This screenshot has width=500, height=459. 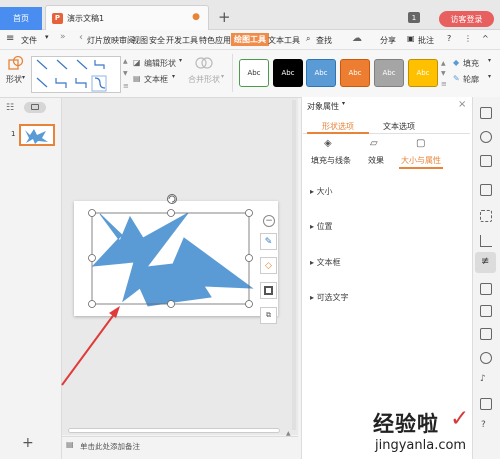 I want to click on sidebar-template-icon, so click(x=486, y=311).